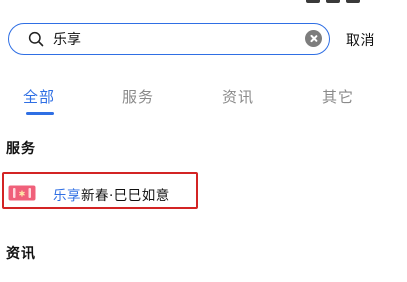  Describe the element at coordinates (313, 38) in the screenshot. I see `clear-icon` at that location.